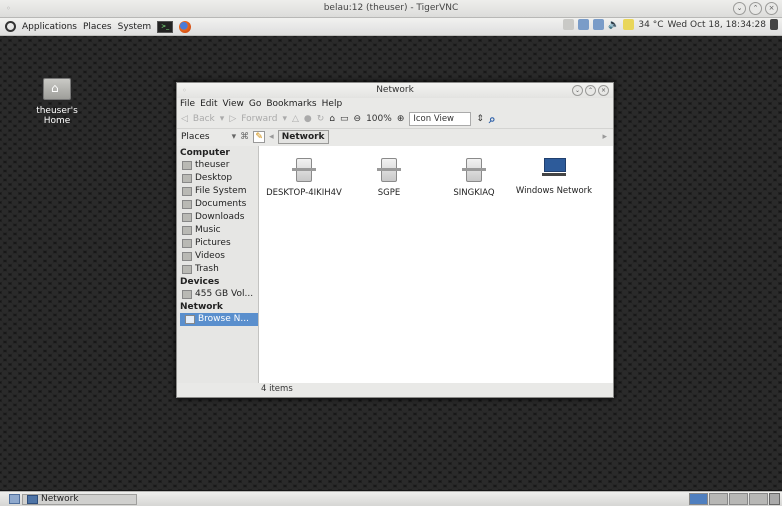 The image size is (782, 506). Describe the element at coordinates (187, 230) in the screenshot. I see `music-folder-icon` at that location.